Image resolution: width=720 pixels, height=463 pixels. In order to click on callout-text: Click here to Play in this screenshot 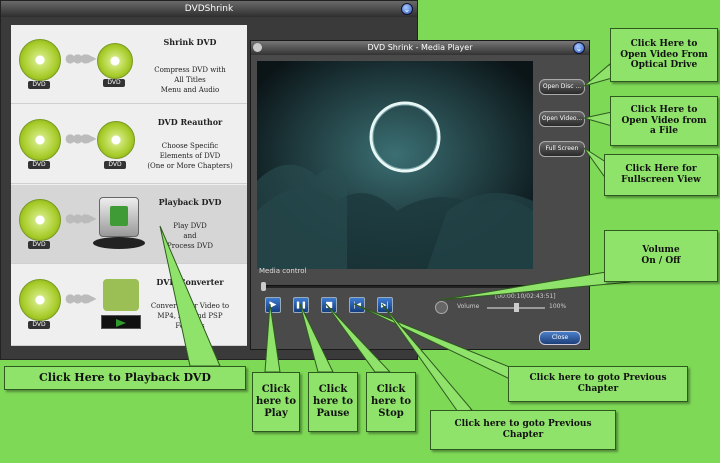, I will do `click(276, 401)`.